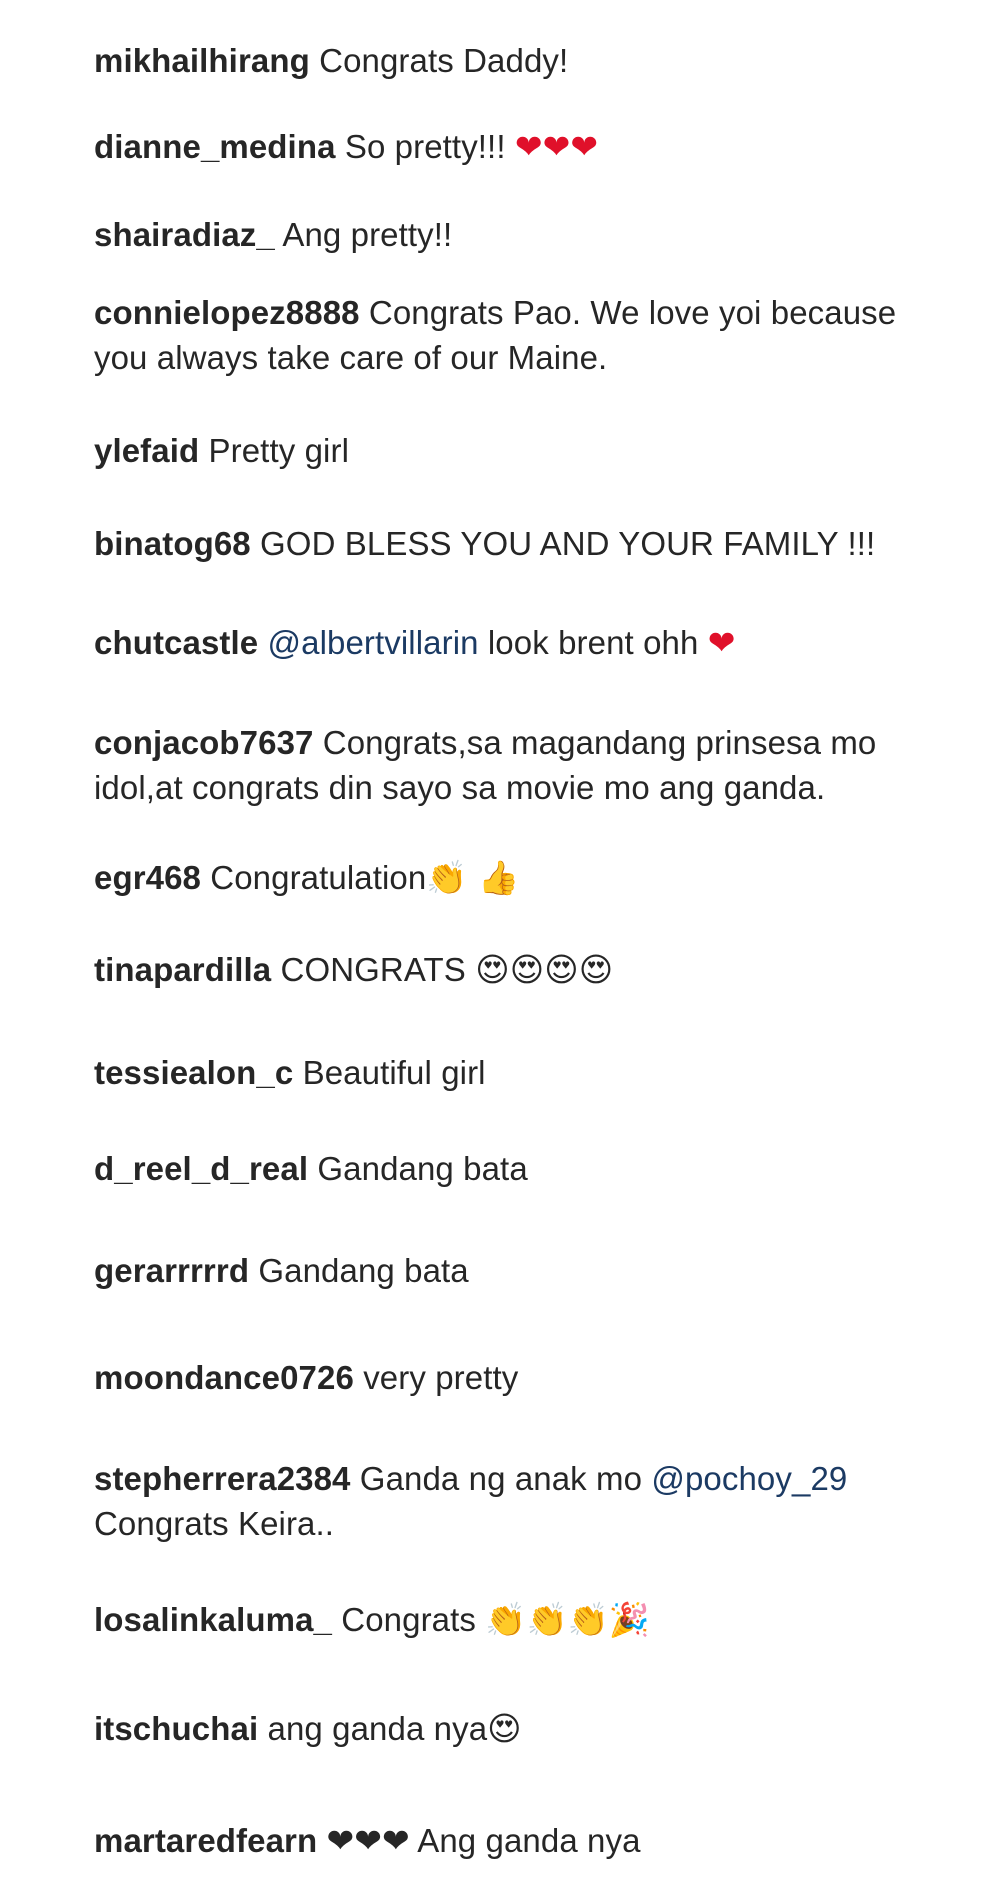 The image size is (1000, 1890). Describe the element at coordinates (203, 742) in the screenshot. I see `comment-username: conjacob7637` at that location.